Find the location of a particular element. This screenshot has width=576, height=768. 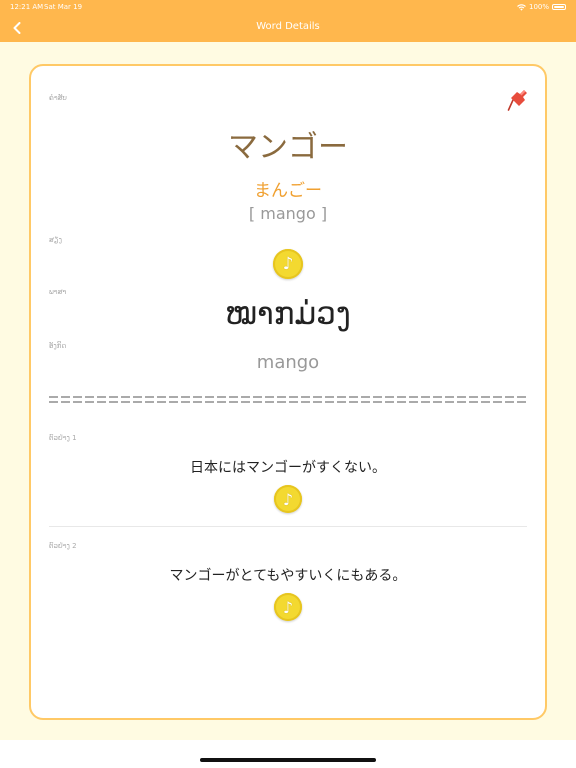

status-time: 12:21 AM is located at coordinates (27, 7).